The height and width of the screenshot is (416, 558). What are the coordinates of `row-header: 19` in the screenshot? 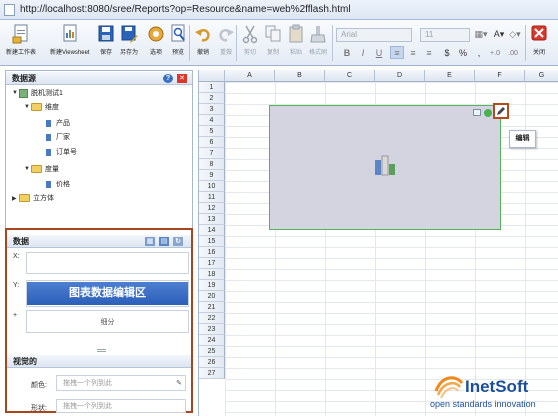 It's located at (212, 285).